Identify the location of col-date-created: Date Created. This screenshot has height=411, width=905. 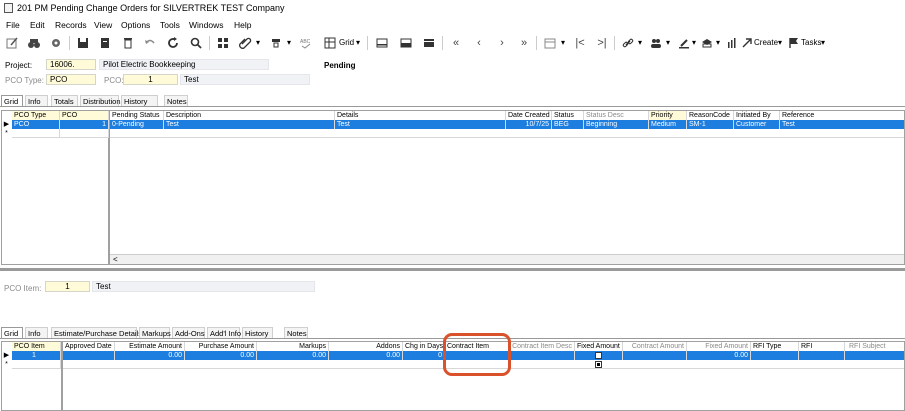
(529, 115).